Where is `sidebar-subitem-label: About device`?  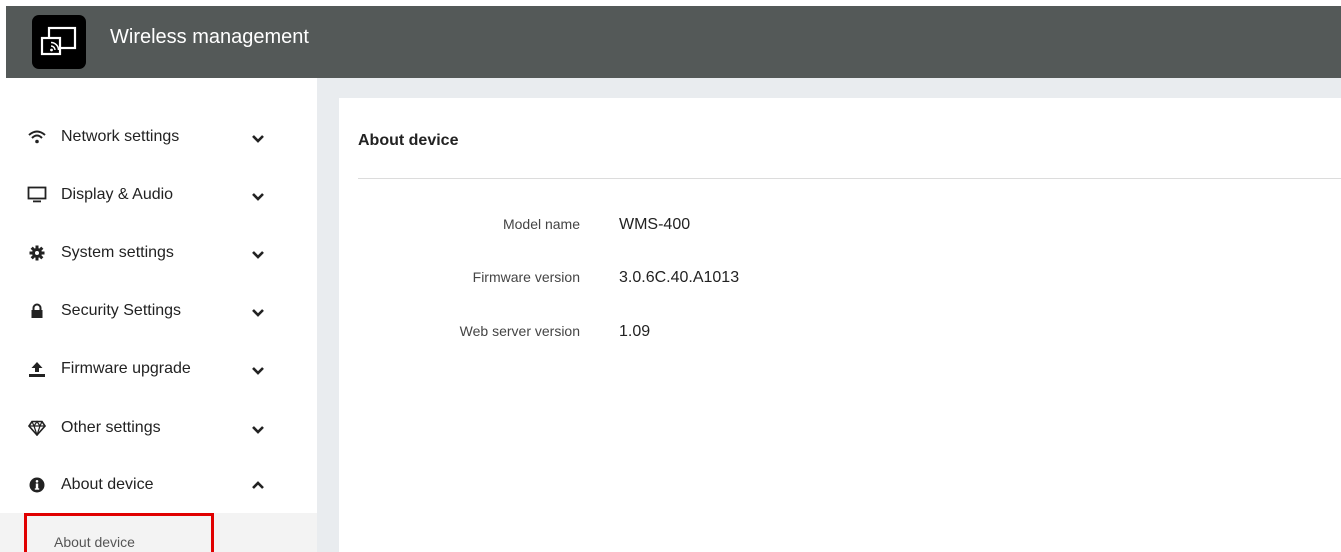
sidebar-subitem-label: About device is located at coordinates (94, 542).